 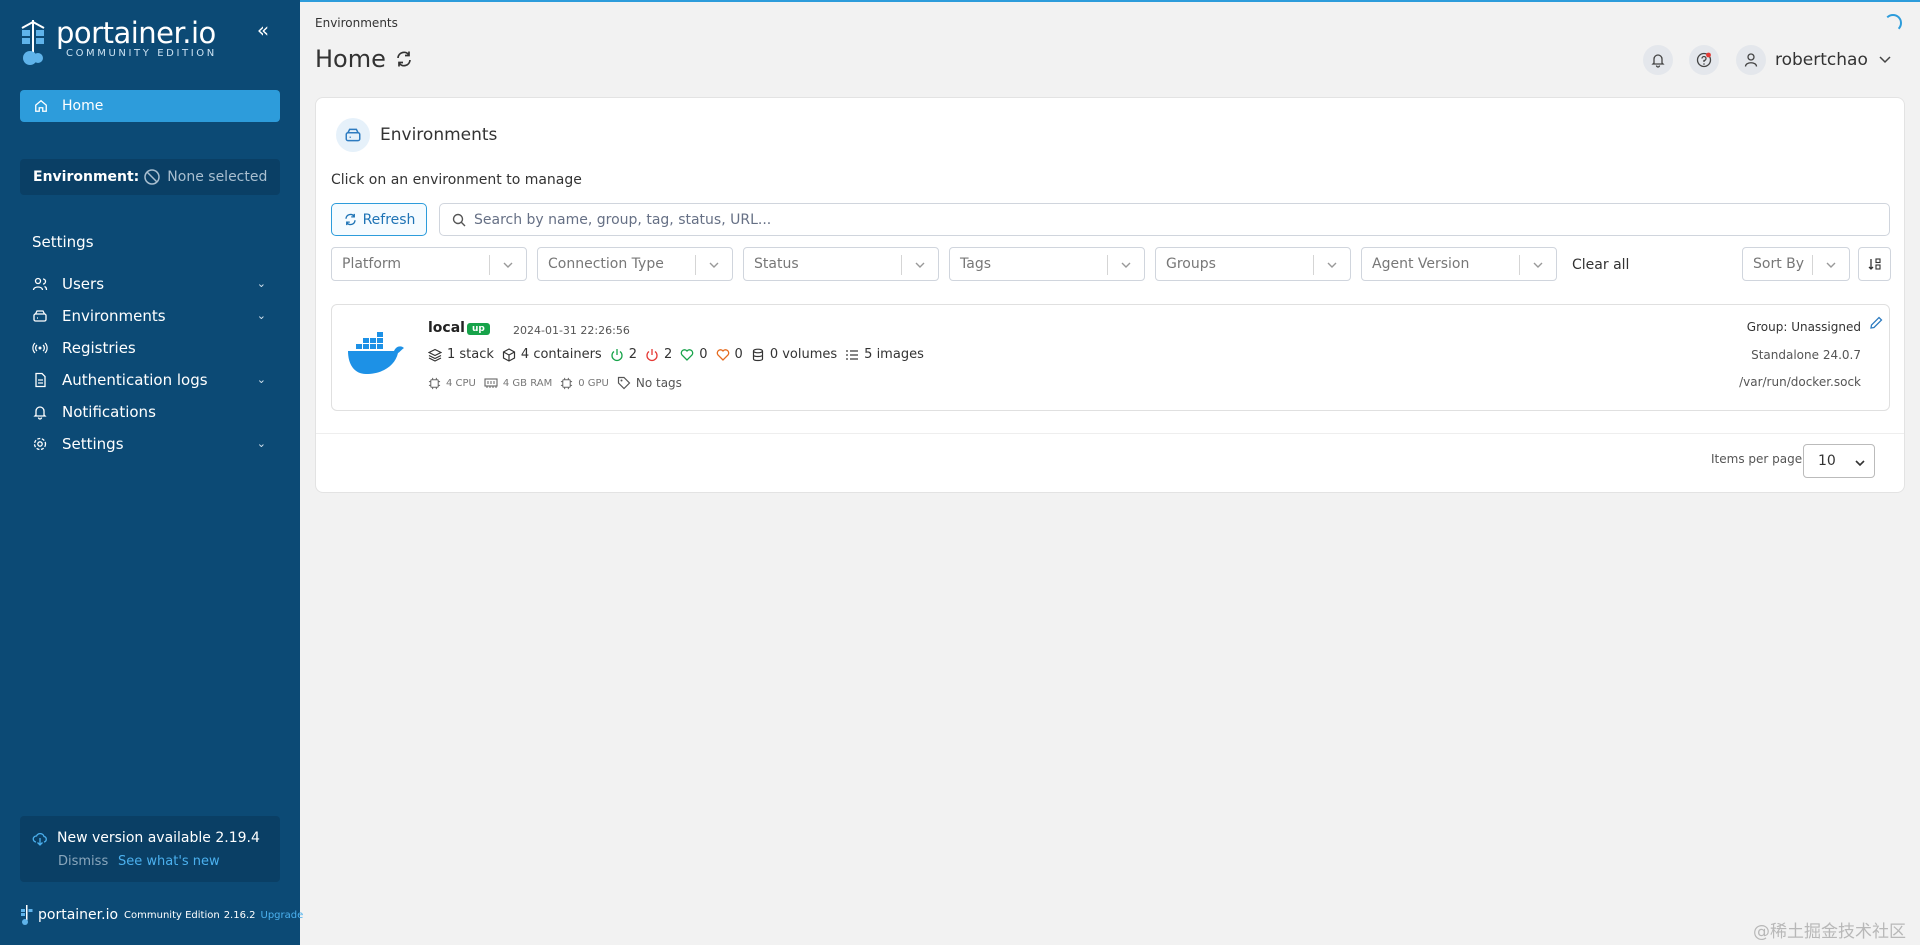 I want to click on search-input, so click(x=1164, y=219).